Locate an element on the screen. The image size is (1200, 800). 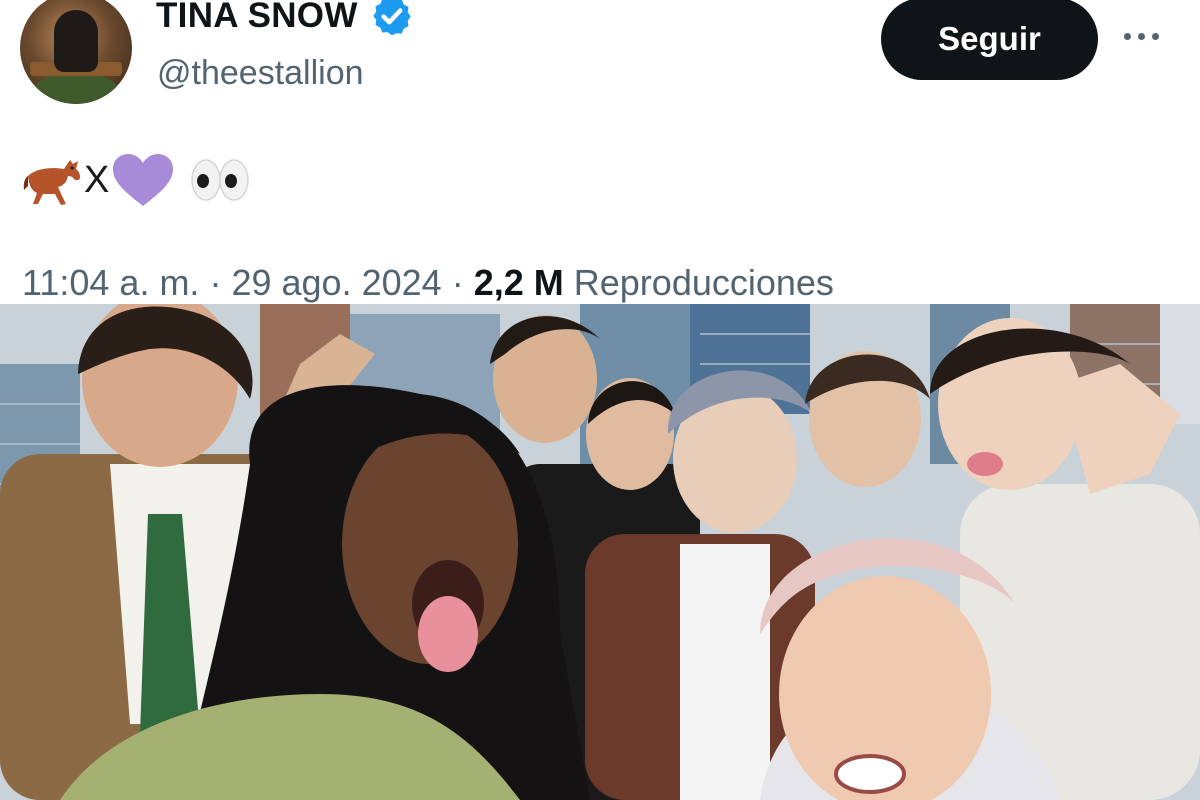
more-options-icon is located at coordinates (1147, 36).